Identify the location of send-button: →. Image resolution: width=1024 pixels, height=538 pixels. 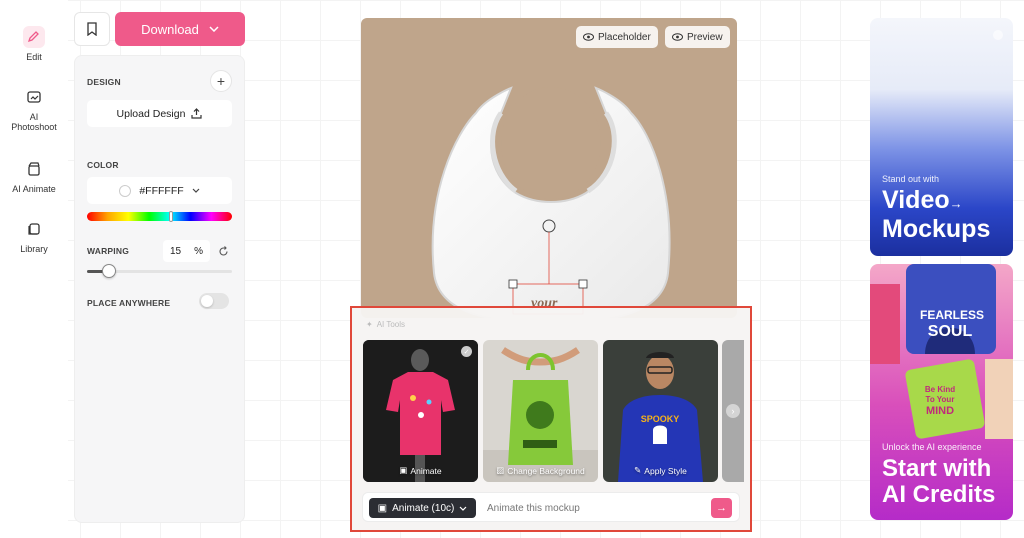
(721, 508).